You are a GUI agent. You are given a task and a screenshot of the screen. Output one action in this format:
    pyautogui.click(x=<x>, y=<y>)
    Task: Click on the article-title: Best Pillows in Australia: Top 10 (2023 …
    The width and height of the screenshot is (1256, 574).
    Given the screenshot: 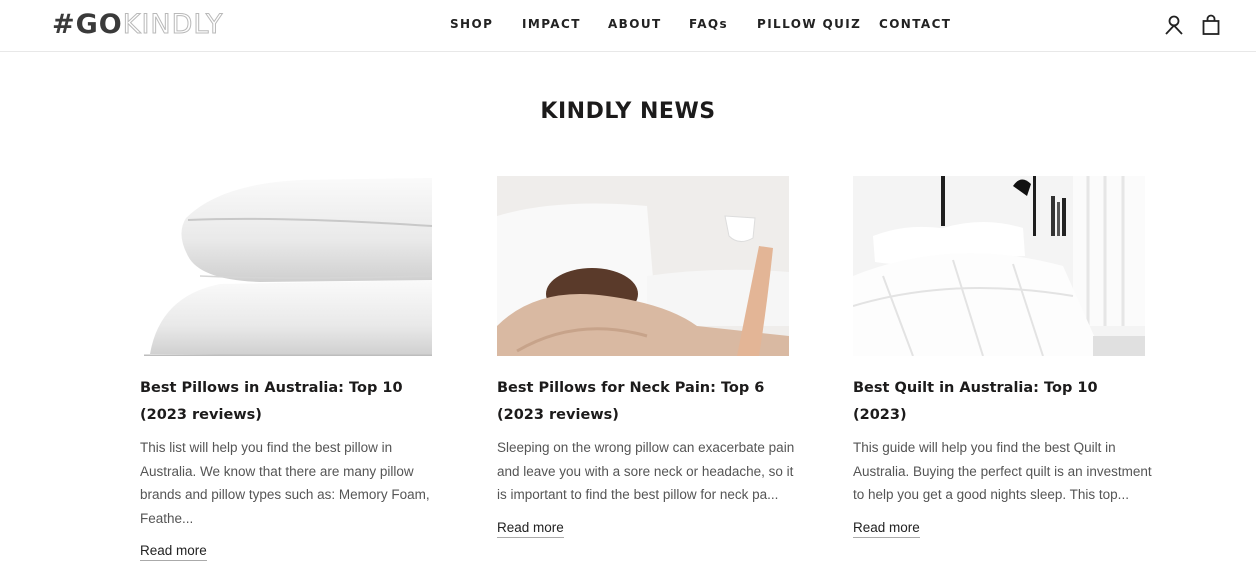 What is the action you would take?
    pyautogui.click(x=290, y=402)
    